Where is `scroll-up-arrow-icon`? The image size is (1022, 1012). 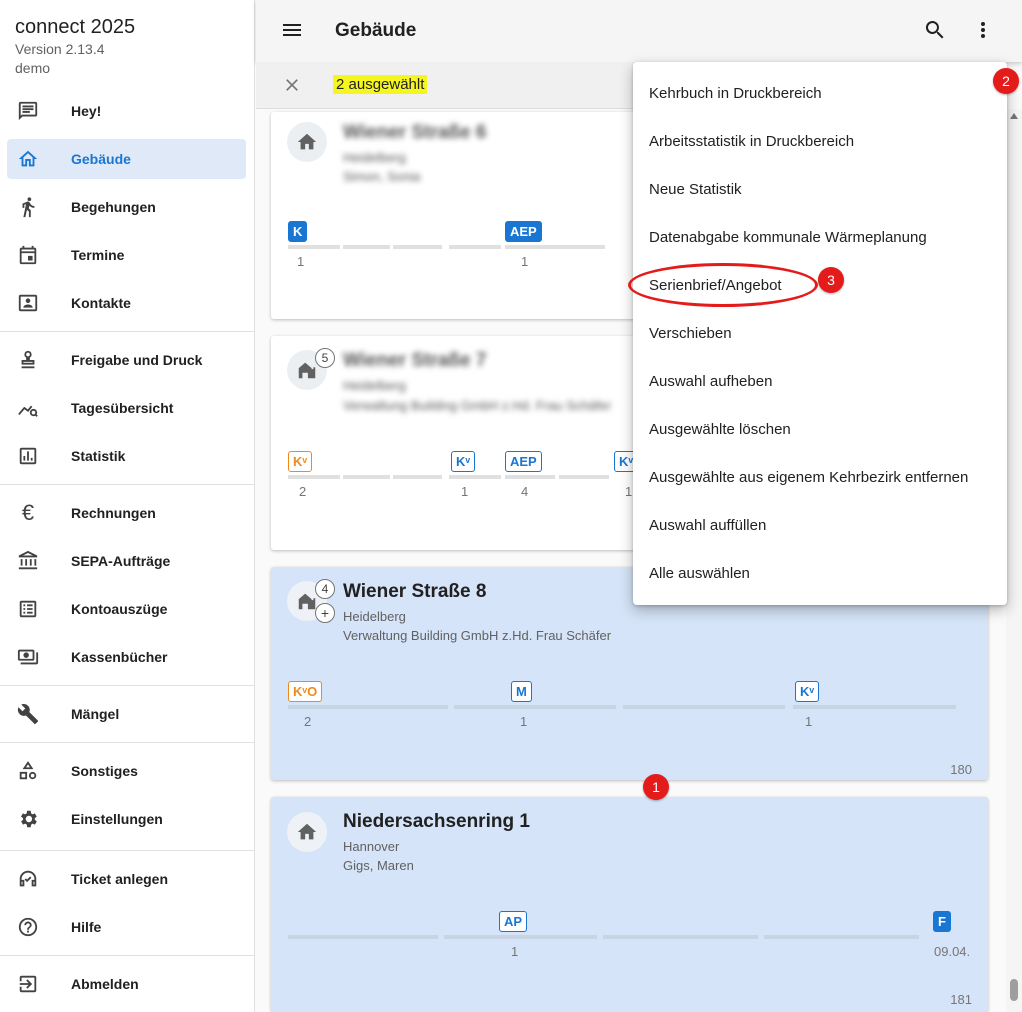
scroll-up-arrow-icon is located at coordinates (1014, 116).